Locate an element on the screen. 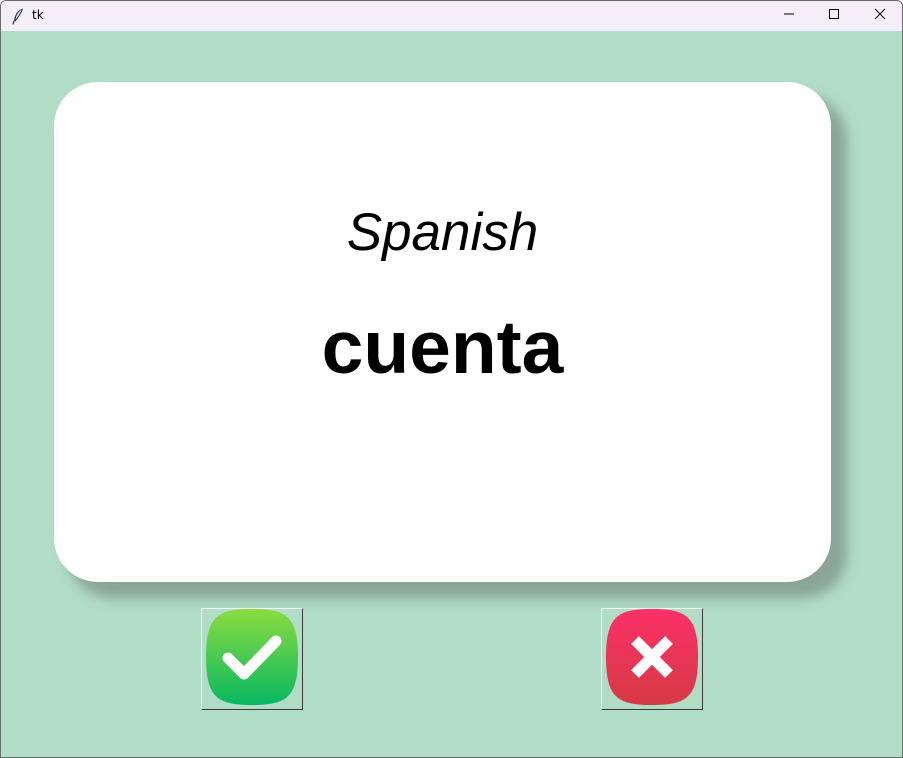 This screenshot has width=903, height=758. maximize-icon is located at coordinates (834, 16).